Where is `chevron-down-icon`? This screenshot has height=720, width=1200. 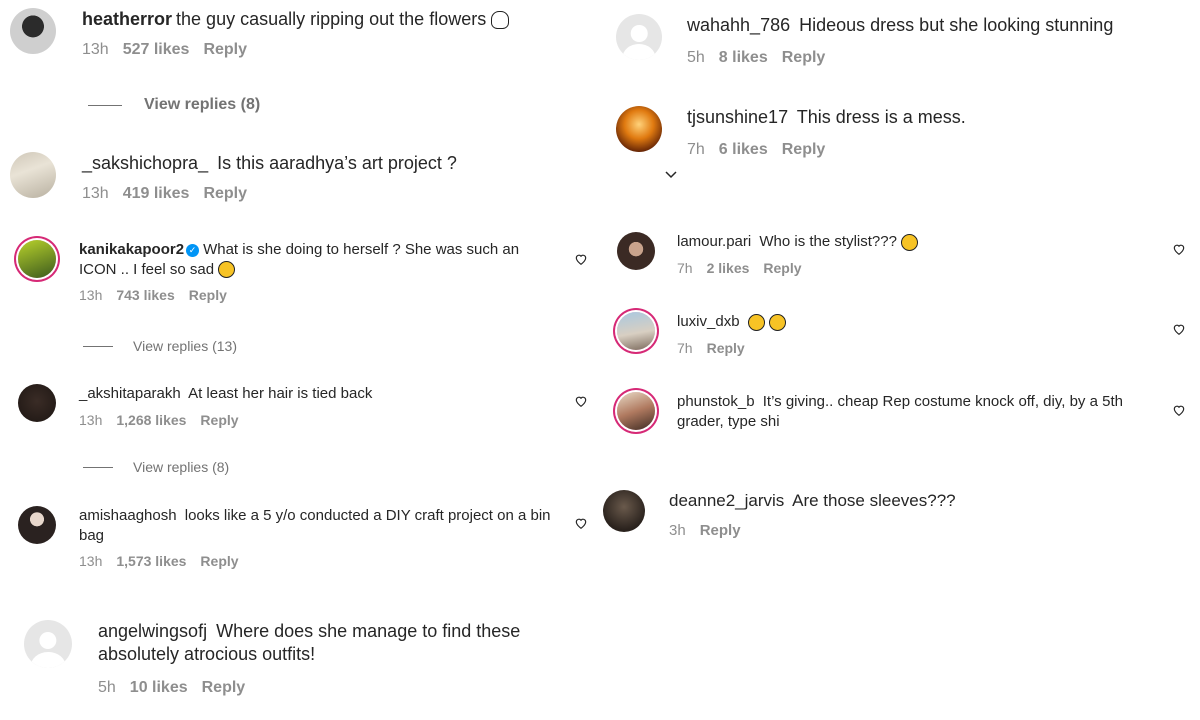
chevron-down-icon is located at coordinates (671, 175).